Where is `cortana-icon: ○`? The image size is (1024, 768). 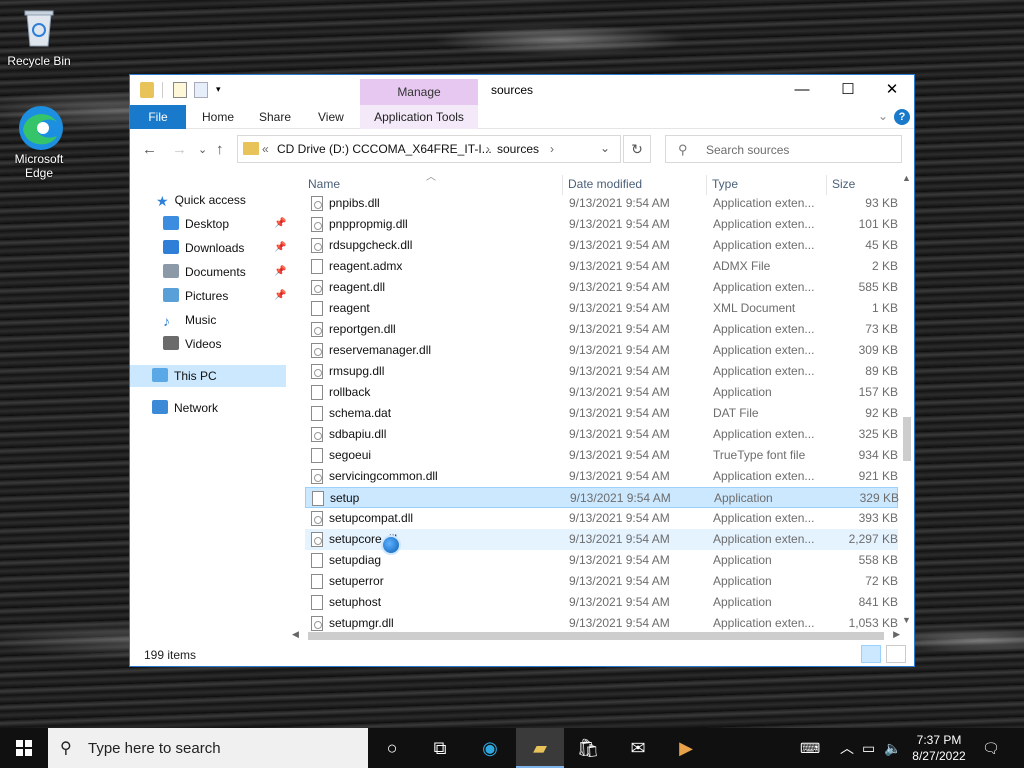
cortana-icon: ○ is located at coordinates (392, 748).